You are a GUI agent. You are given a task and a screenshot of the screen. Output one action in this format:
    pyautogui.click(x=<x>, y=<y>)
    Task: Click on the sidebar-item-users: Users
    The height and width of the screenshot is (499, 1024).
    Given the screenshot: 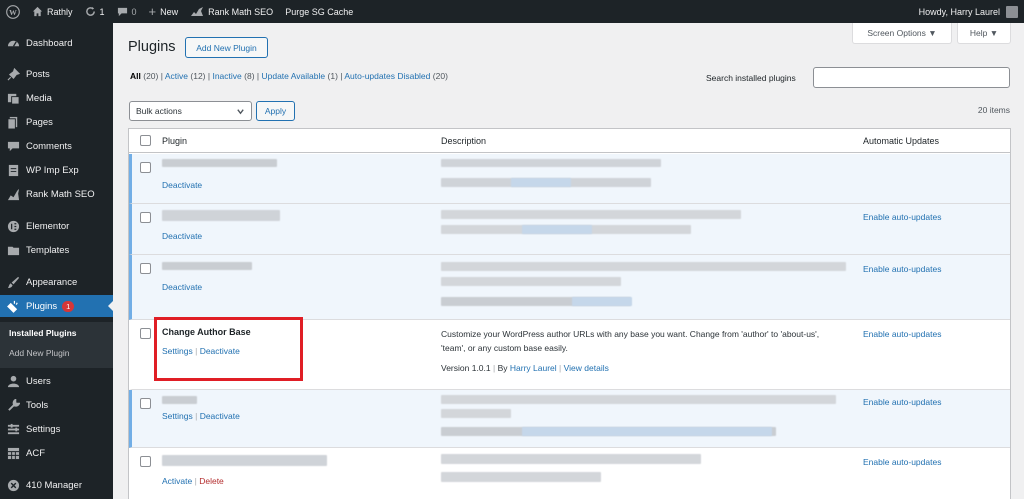 What is the action you would take?
    pyautogui.click(x=56, y=381)
    